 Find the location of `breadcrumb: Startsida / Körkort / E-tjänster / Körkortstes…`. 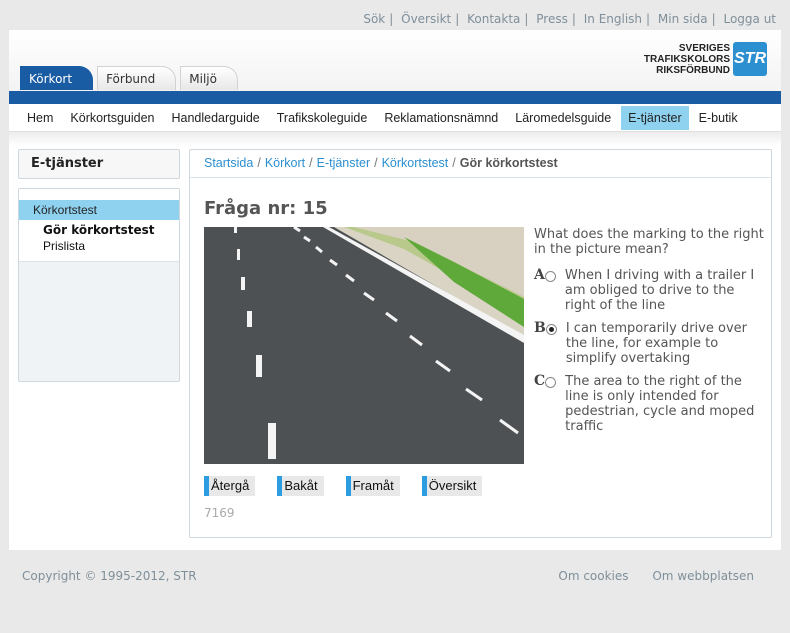

breadcrumb: Startsida / Körkort / E-tjänster / Körkortstes… is located at coordinates (480, 164).